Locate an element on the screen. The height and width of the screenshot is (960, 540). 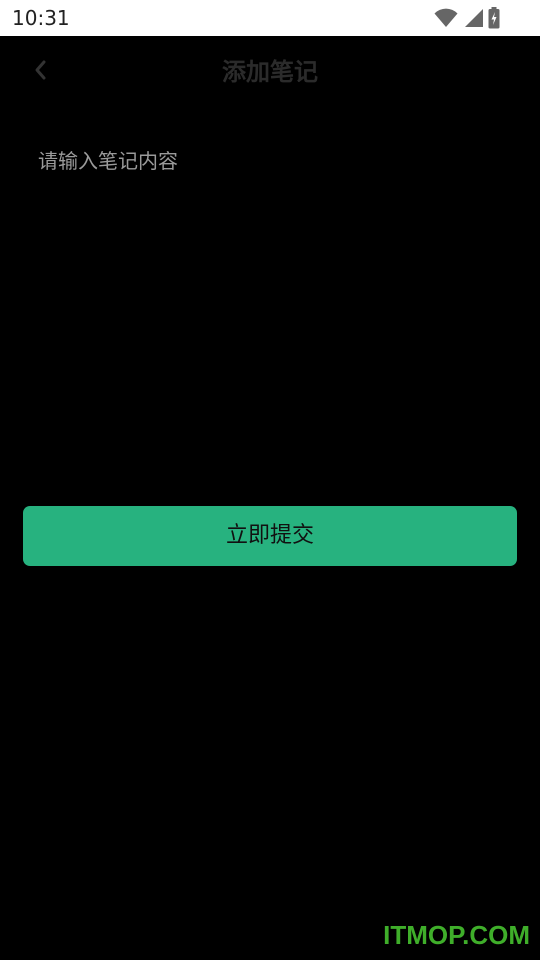
page-title: 添加笔记 is located at coordinates (270, 72).